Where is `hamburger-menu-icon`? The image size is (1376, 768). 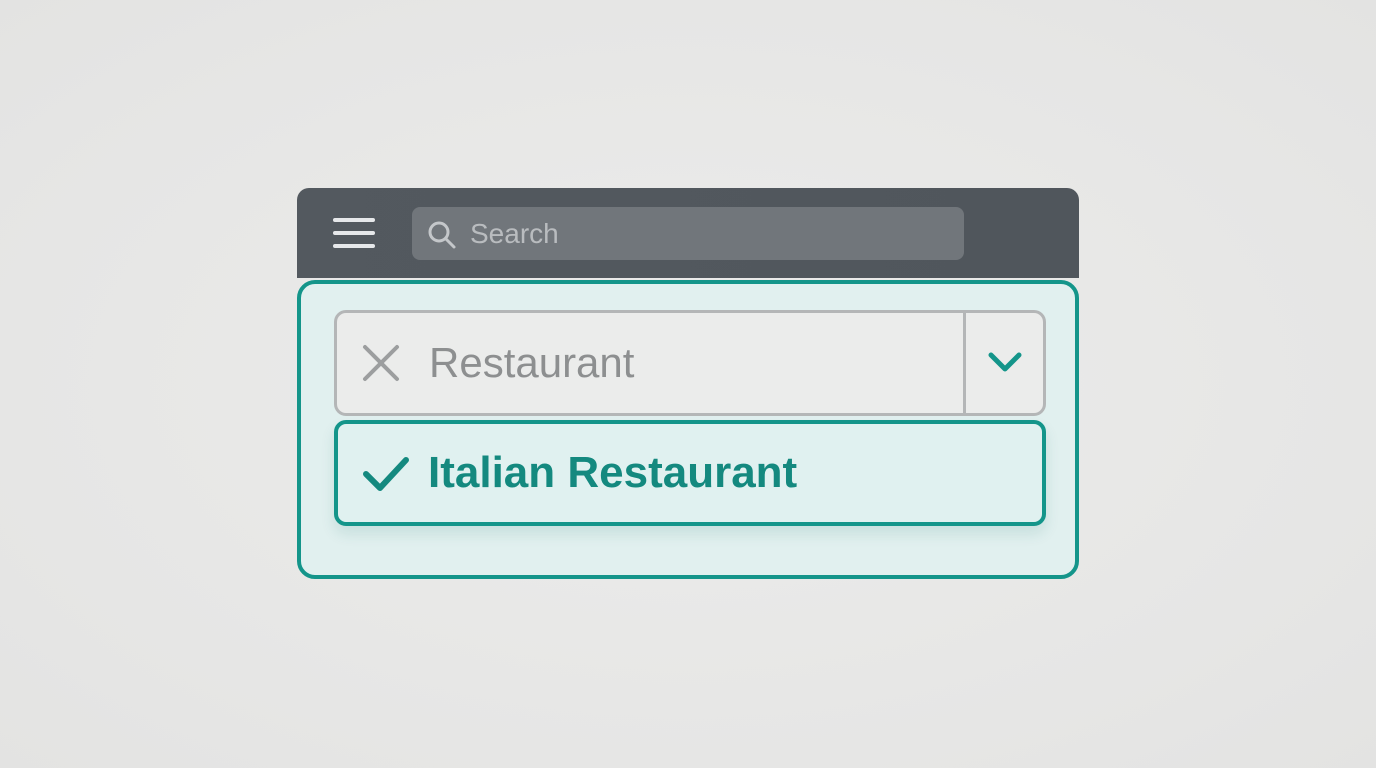 hamburger-menu-icon is located at coordinates (353, 233).